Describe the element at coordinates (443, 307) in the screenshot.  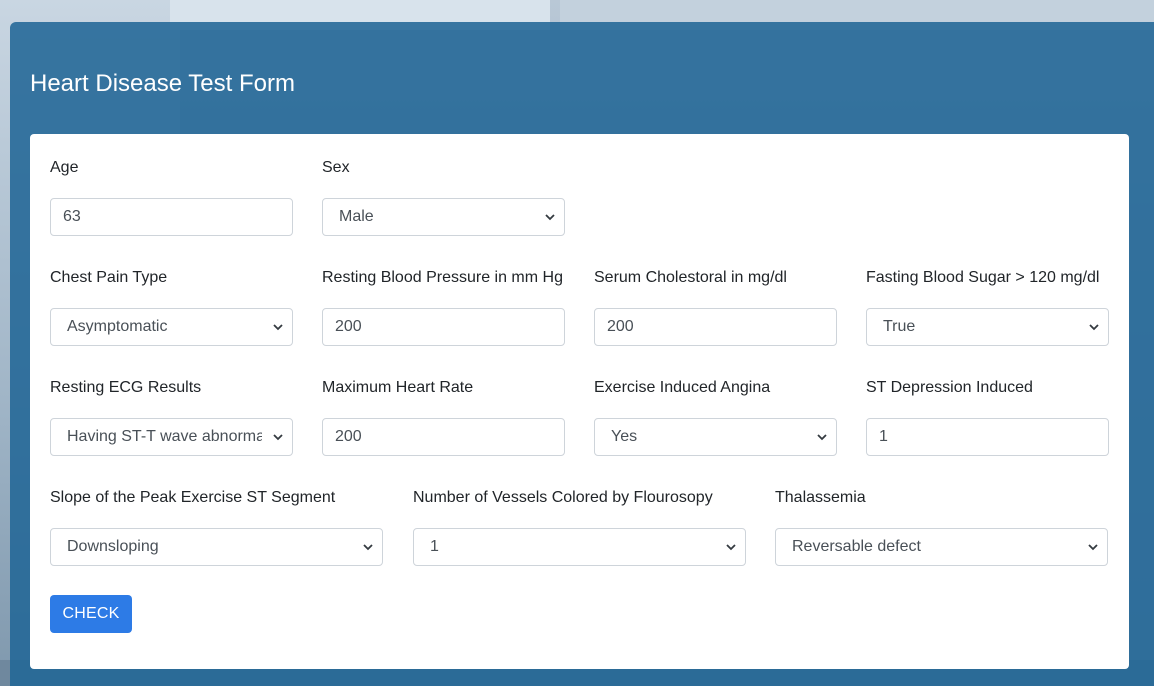
I see `resting-bp-field: Resting Blood Pressure in mm Hg 200` at that location.